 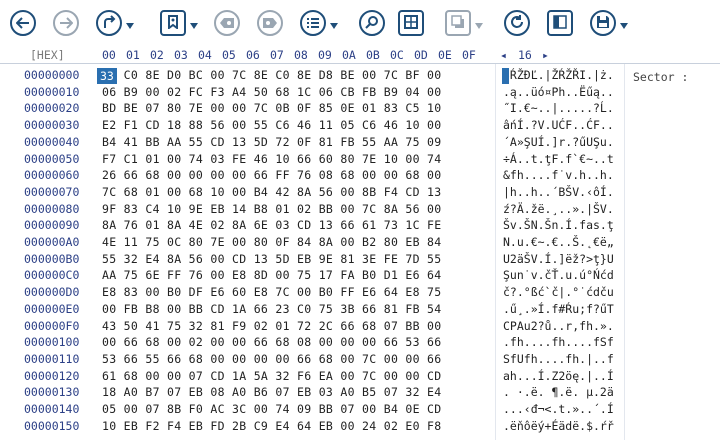 I want to click on row-address: 00000090, so click(x=52, y=225).